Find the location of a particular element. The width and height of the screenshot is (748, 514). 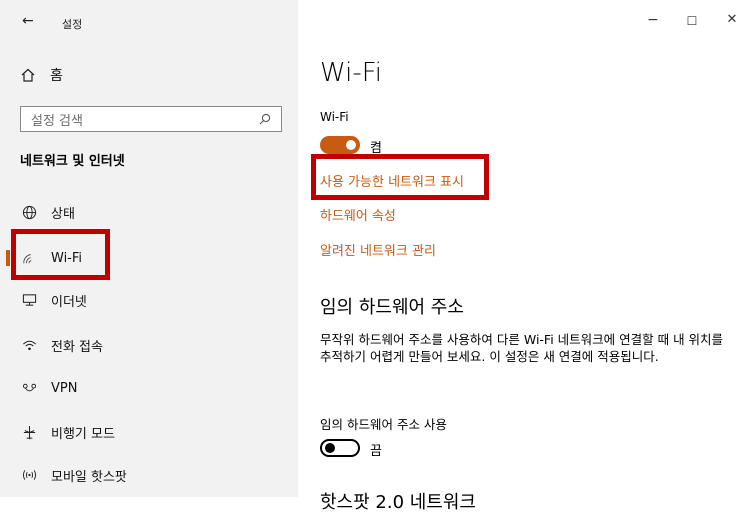

sidebar-item-hotspot: 모바일 핫스팟 is located at coordinates (149, 475).